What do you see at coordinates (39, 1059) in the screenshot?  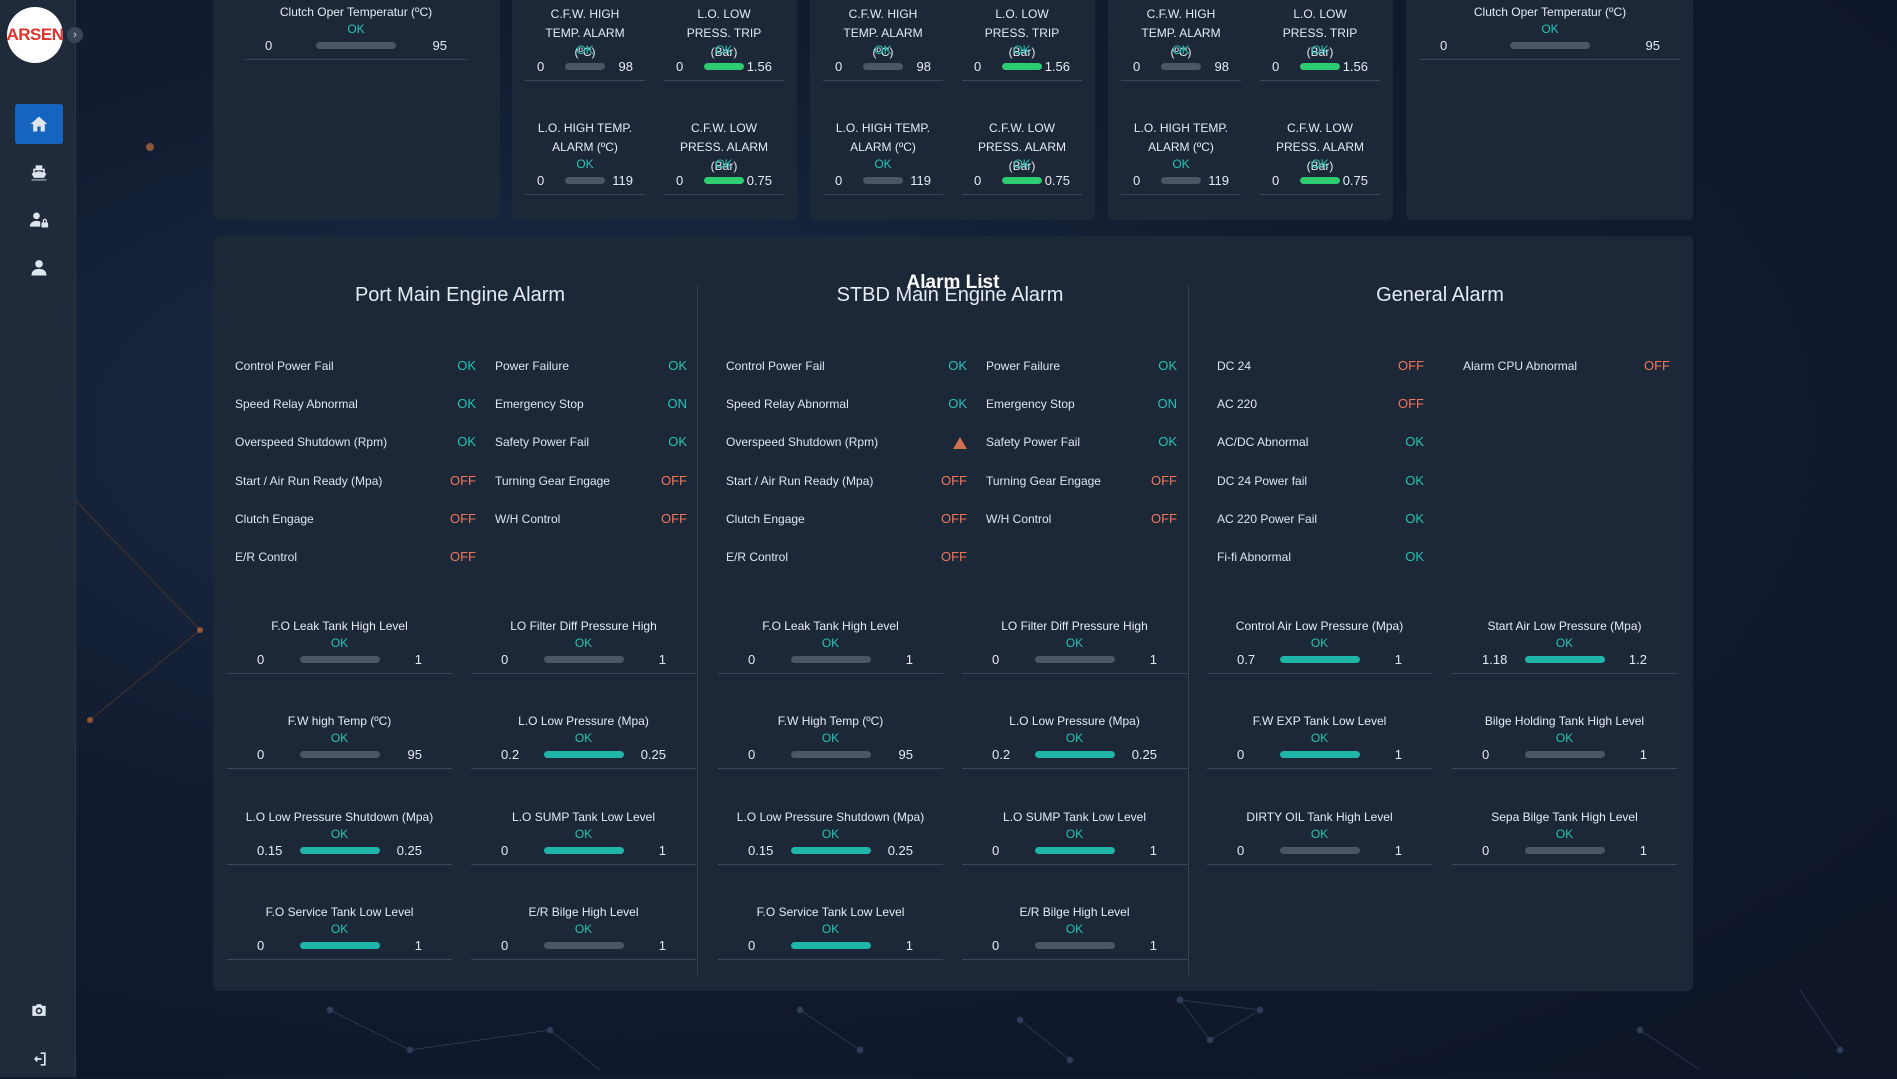 I see `logout-button` at bounding box center [39, 1059].